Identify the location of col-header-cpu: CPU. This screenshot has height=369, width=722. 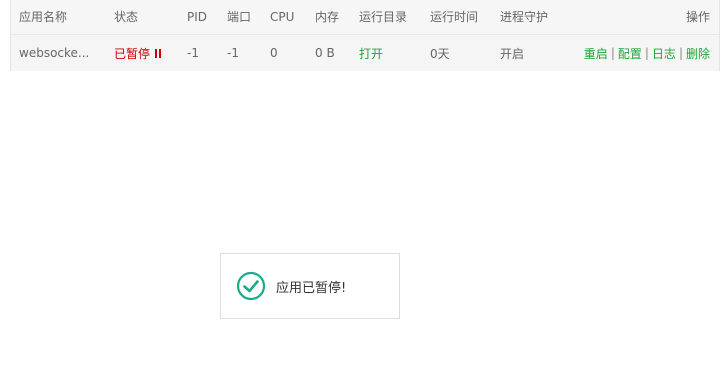
(282, 16).